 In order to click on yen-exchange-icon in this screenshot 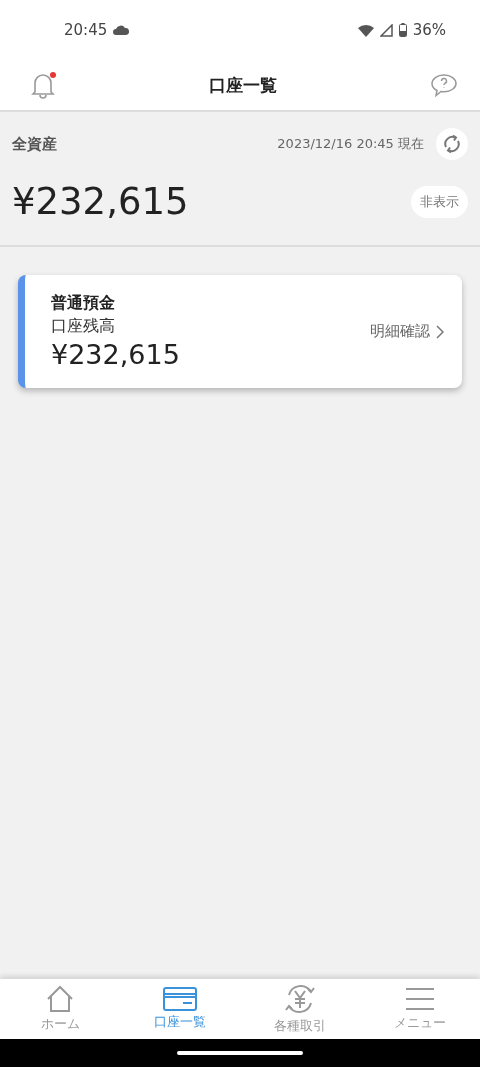, I will do `click(300, 999)`.